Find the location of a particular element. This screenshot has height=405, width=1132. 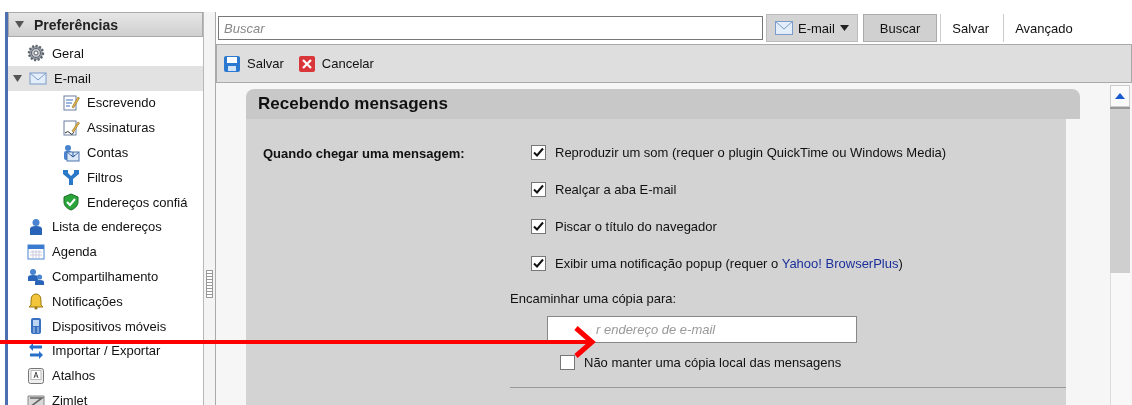

signature-icon is located at coordinates (71, 127).